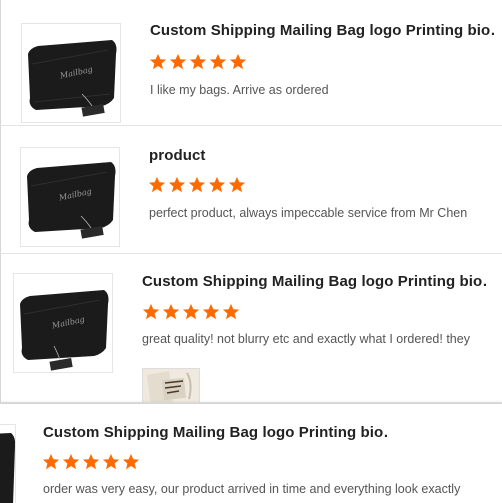  I want to click on review-photo-image, so click(171, 385).